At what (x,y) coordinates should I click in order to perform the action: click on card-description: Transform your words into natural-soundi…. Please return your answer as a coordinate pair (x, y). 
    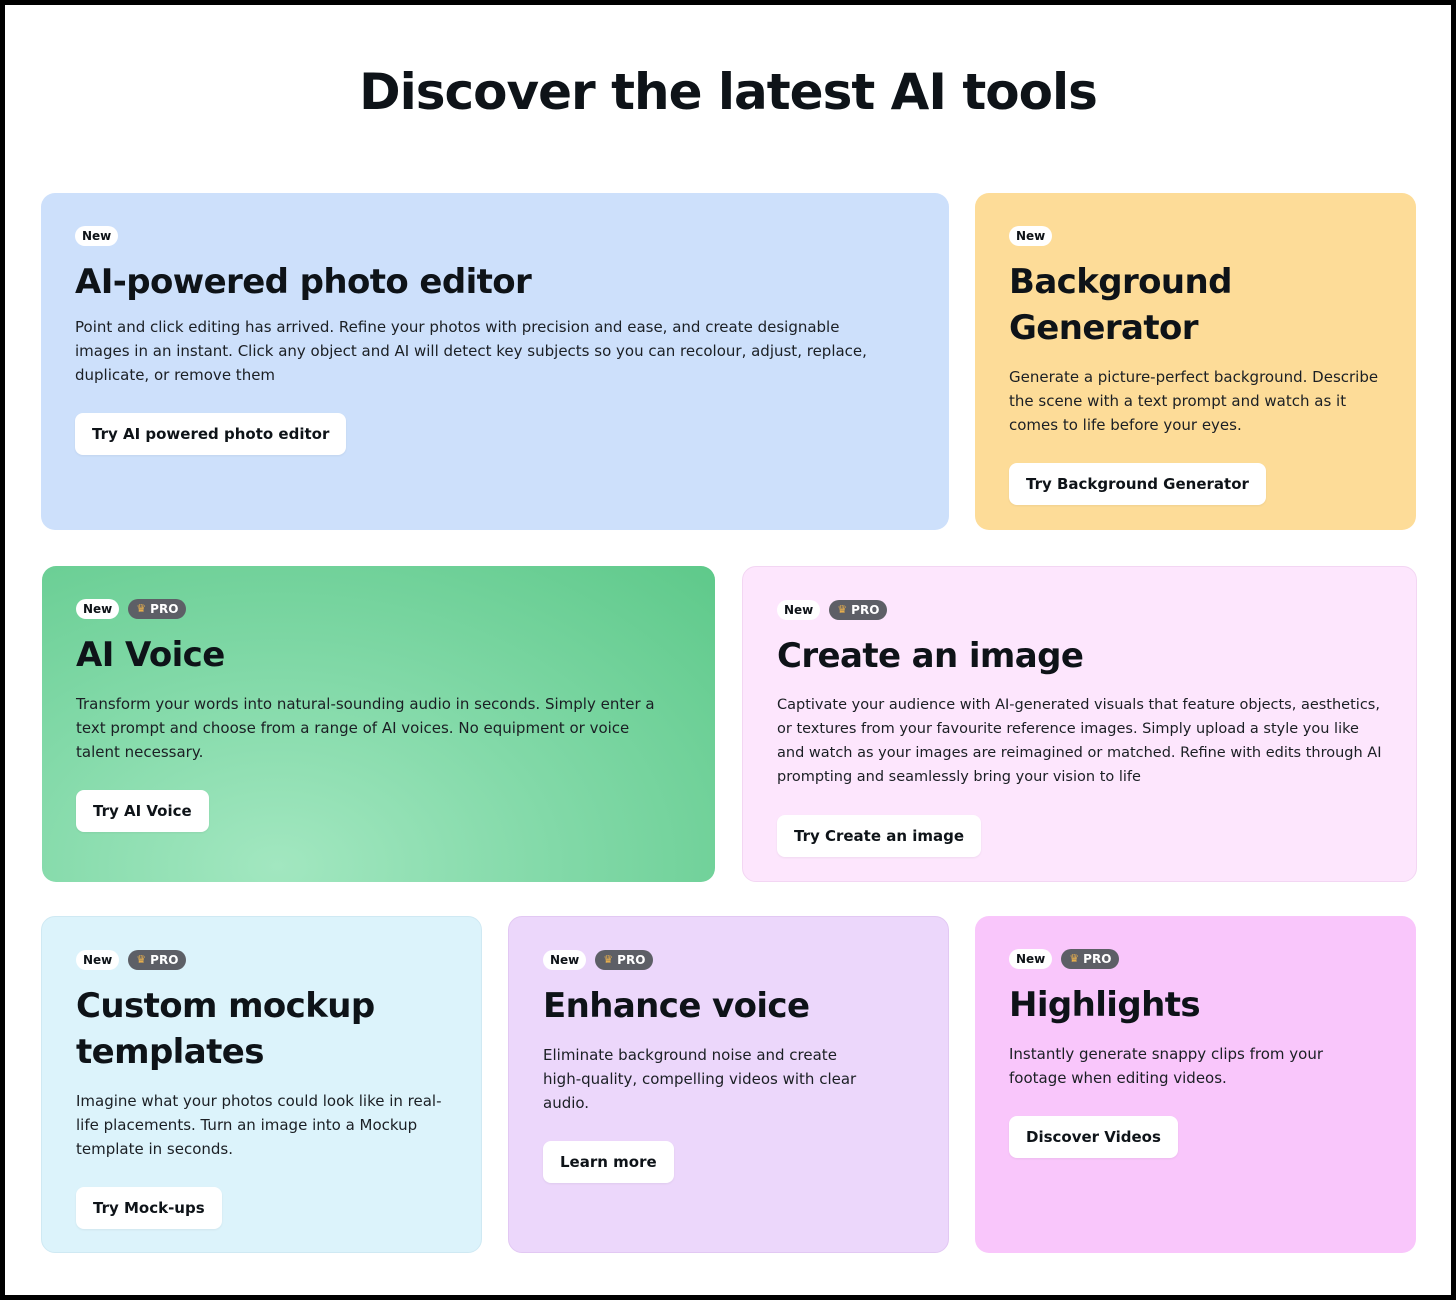
    Looking at the image, I should click on (365, 728).